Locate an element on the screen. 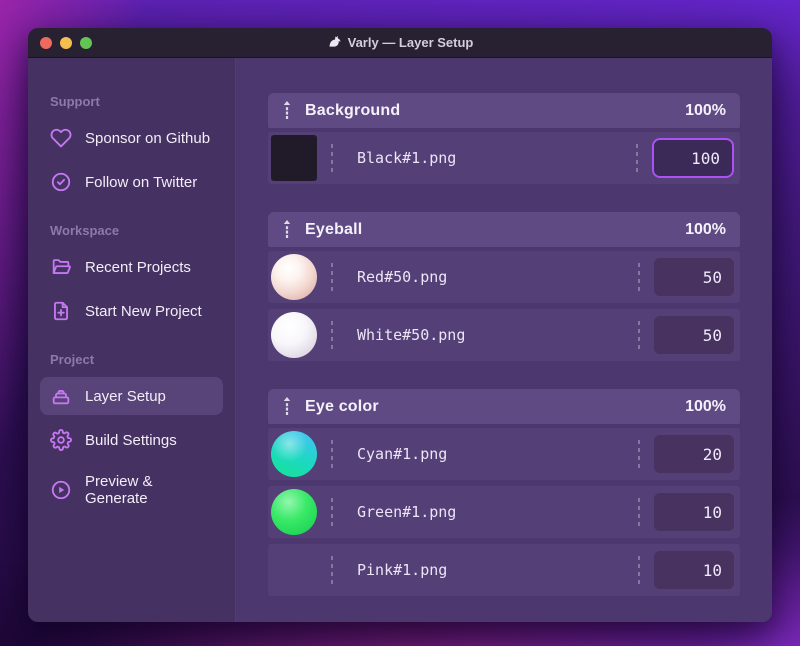 The height and width of the screenshot is (646, 800). close-button is located at coordinates (46, 42).